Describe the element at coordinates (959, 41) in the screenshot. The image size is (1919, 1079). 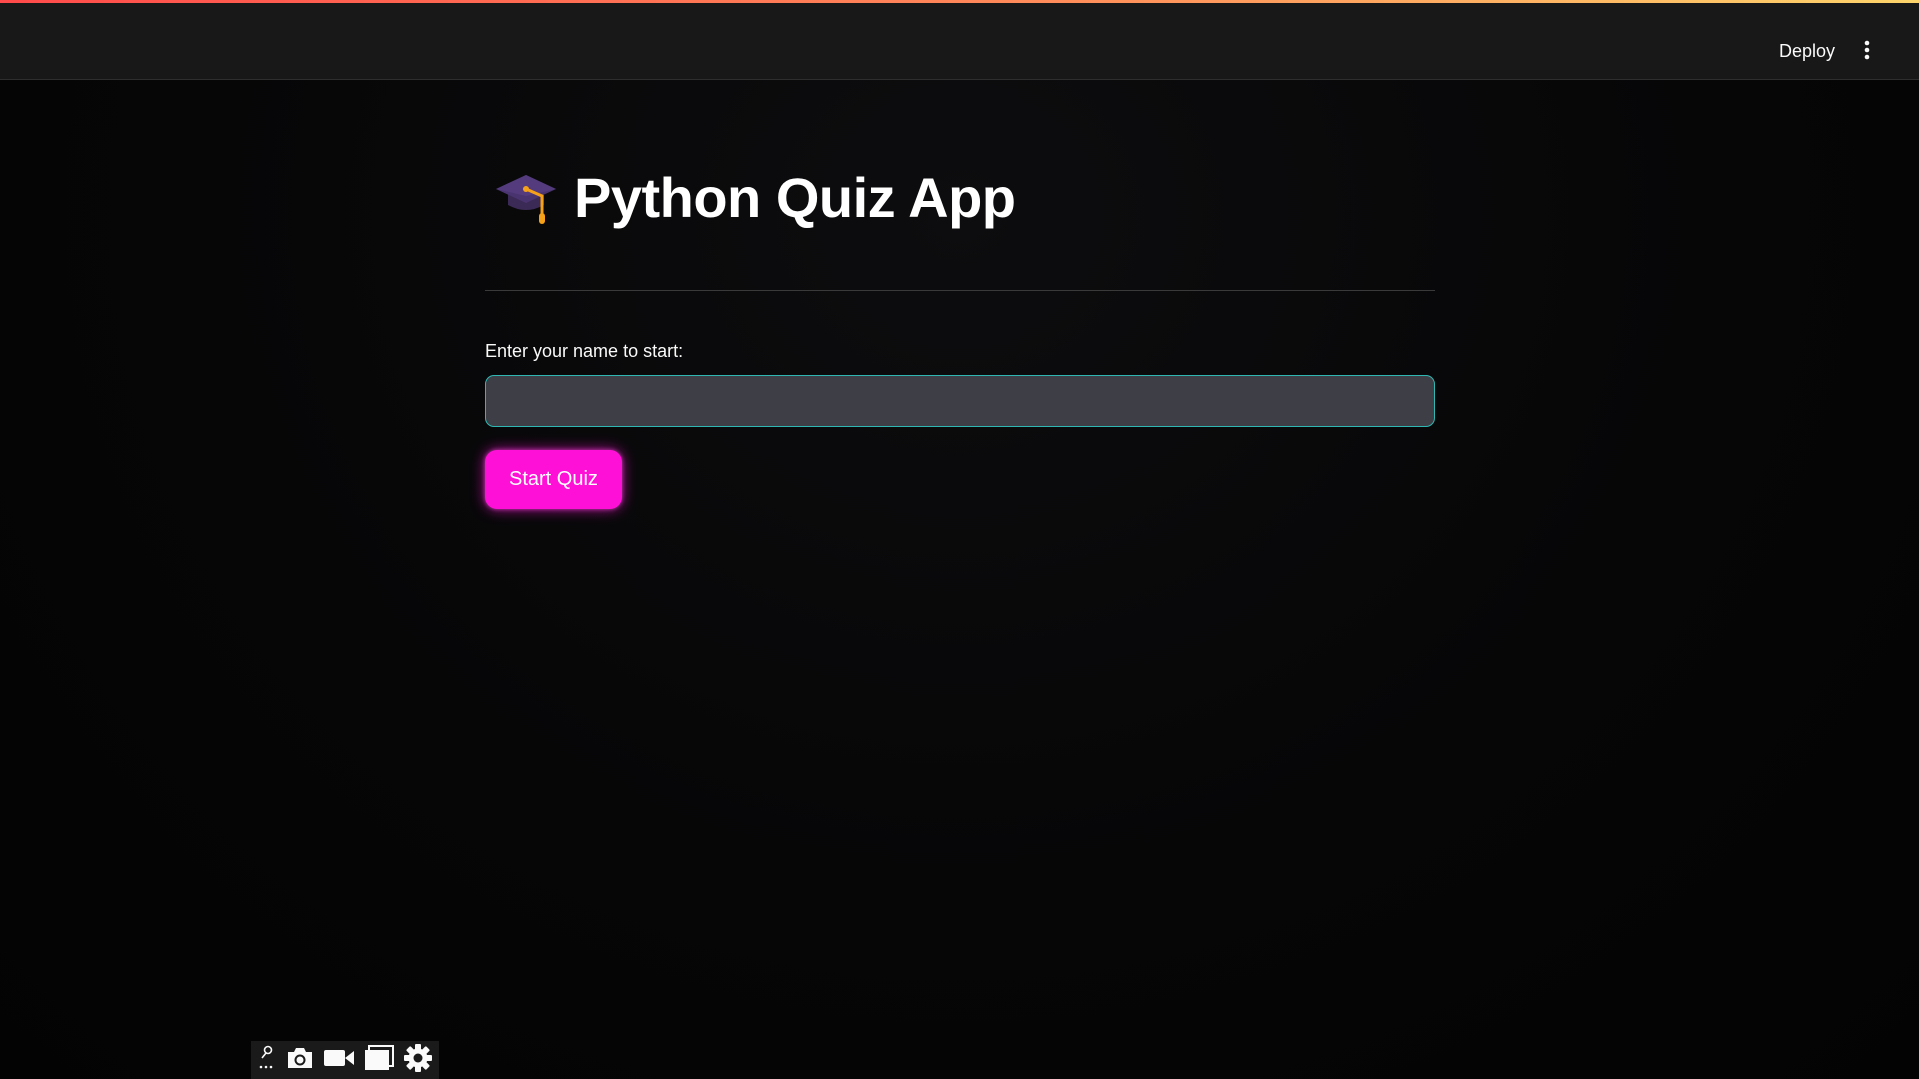
I see `app-header: Deploy` at that location.